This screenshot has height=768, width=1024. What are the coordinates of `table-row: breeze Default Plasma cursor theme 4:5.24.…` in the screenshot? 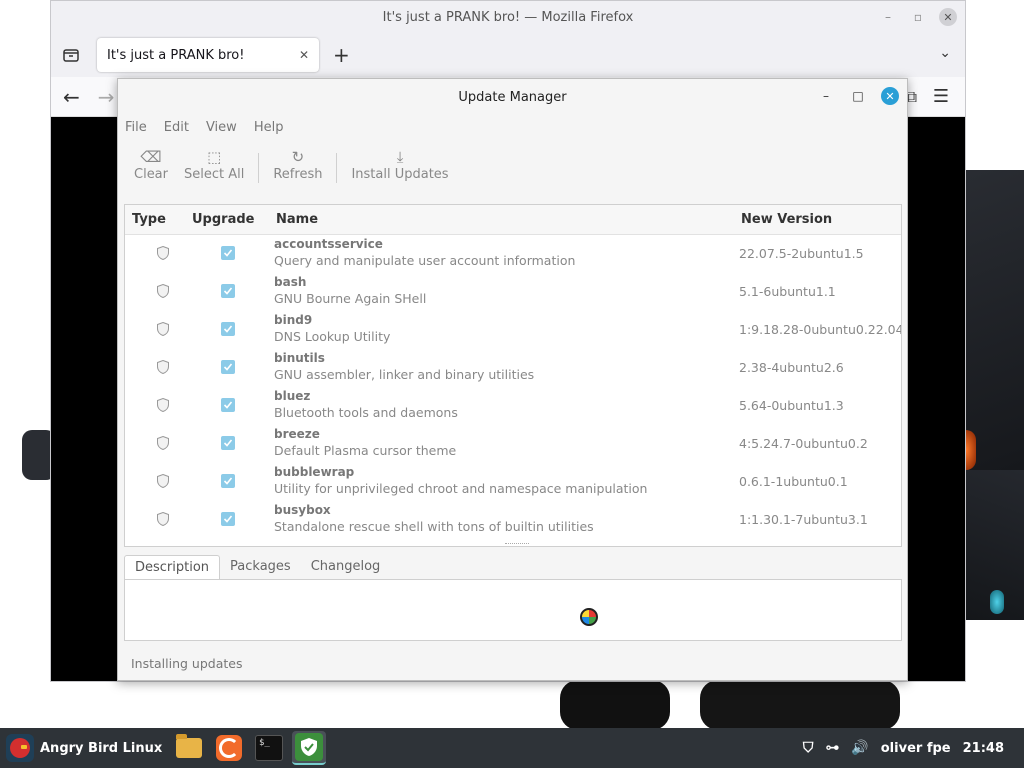 It's located at (513, 444).